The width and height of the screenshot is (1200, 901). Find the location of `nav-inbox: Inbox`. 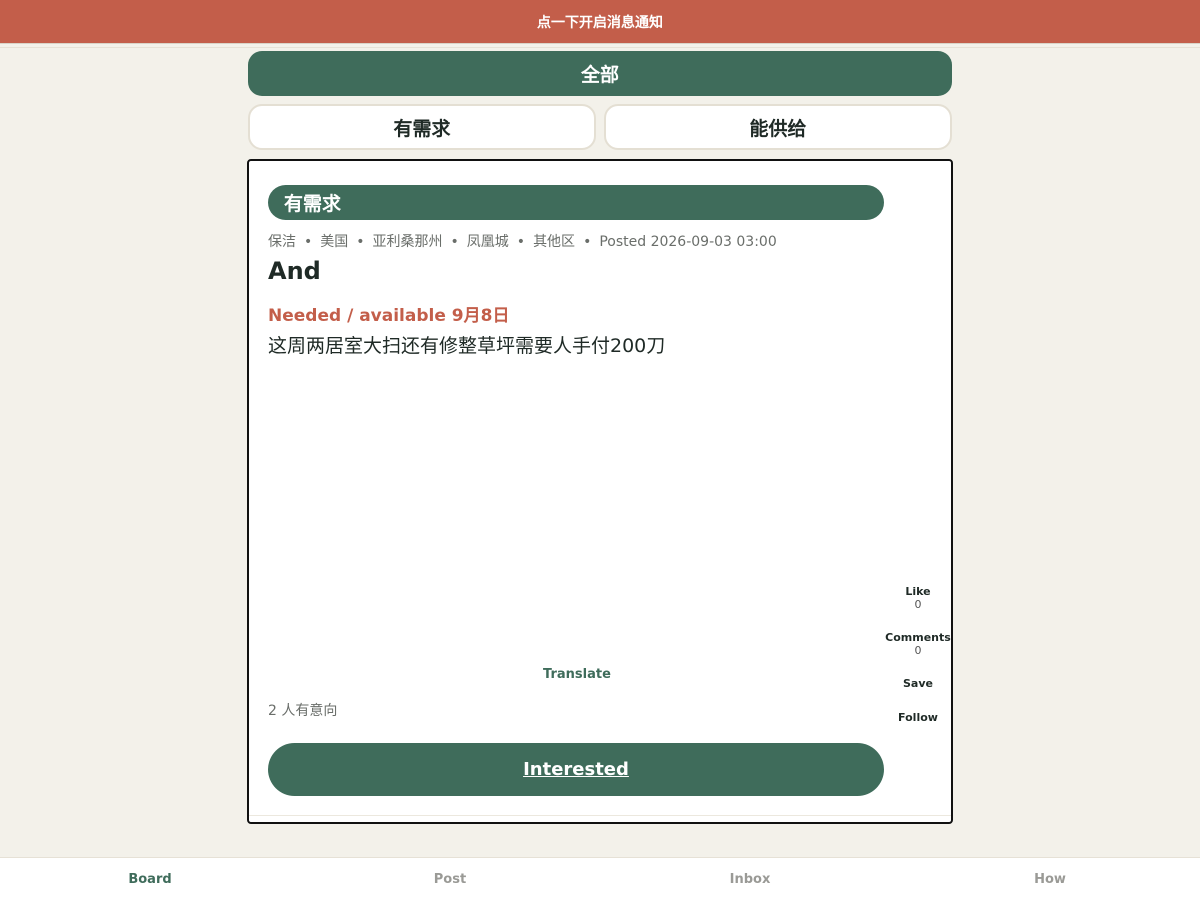

nav-inbox: Inbox is located at coordinates (750, 879).